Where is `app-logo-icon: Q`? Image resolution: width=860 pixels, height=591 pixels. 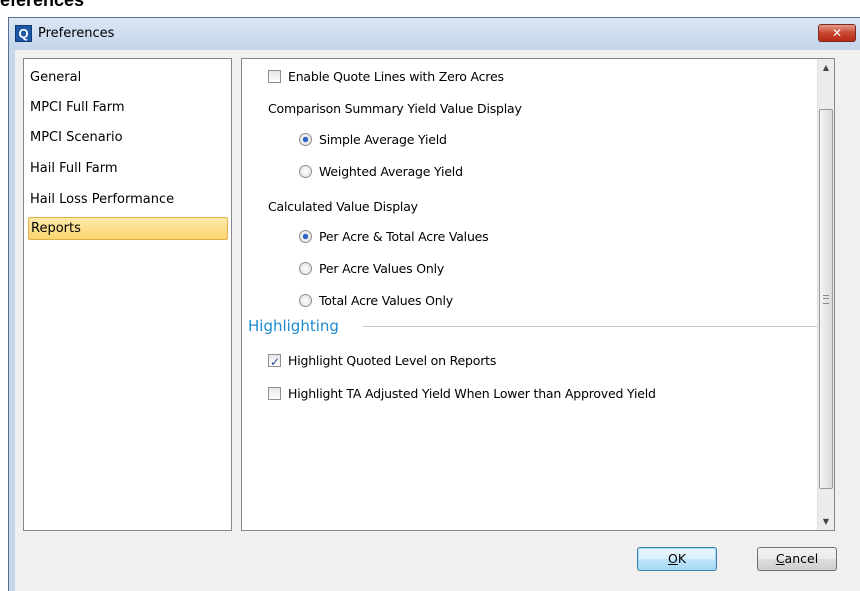 app-logo-icon: Q is located at coordinates (23, 33).